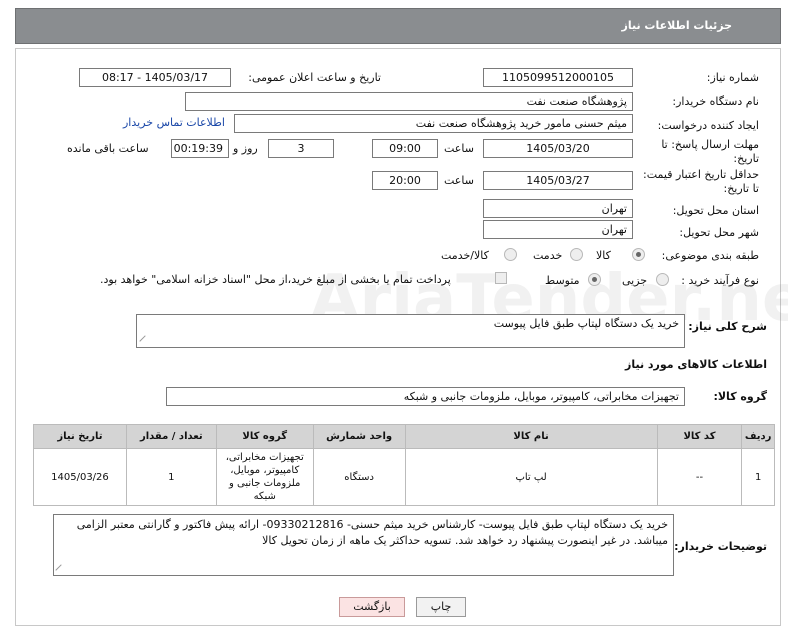 The width and height of the screenshot is (788, 632). Describe the element at coordinates (264, 436) in the screenshot. I see `col-goods-group: گروه کالا` at that location.